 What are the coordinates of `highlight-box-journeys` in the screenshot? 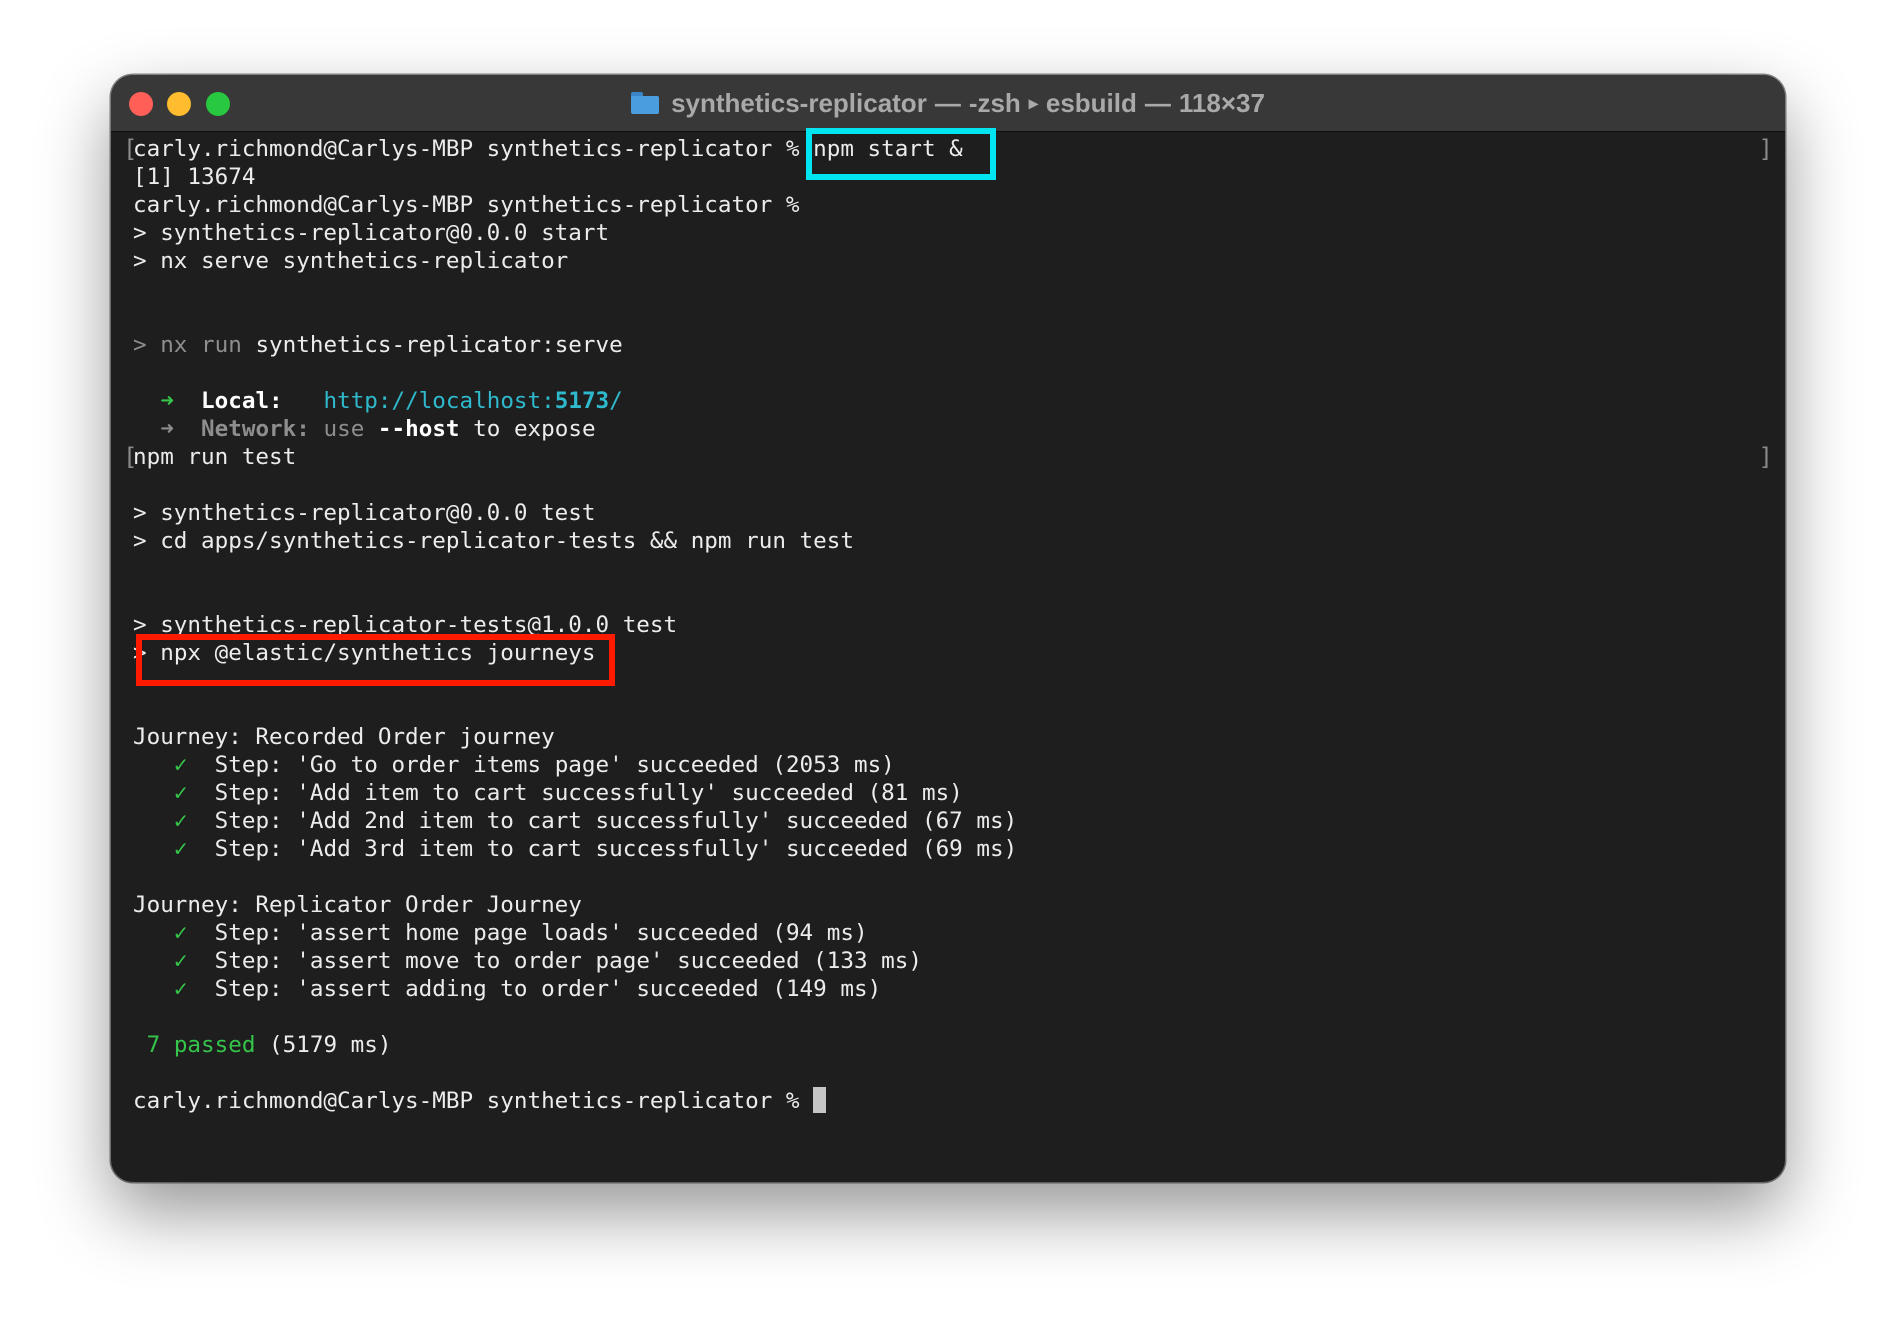 It's located at (375, 660).